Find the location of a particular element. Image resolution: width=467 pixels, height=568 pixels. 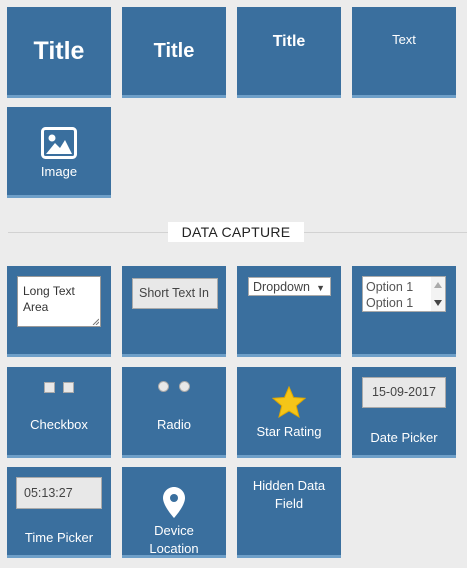

star-rating-label: Star Rating is located at coordinates (289, 431).